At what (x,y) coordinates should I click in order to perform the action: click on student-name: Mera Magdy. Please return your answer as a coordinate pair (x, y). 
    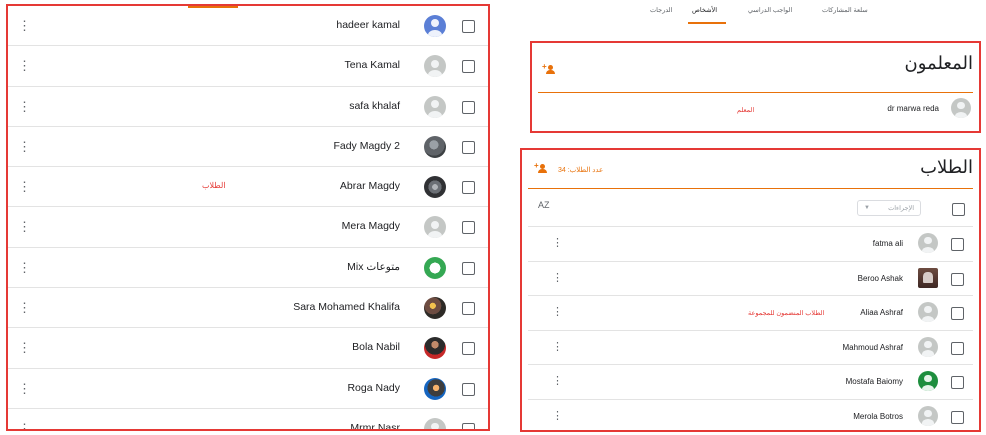
    Looking at the image, I should click on (370, 226).